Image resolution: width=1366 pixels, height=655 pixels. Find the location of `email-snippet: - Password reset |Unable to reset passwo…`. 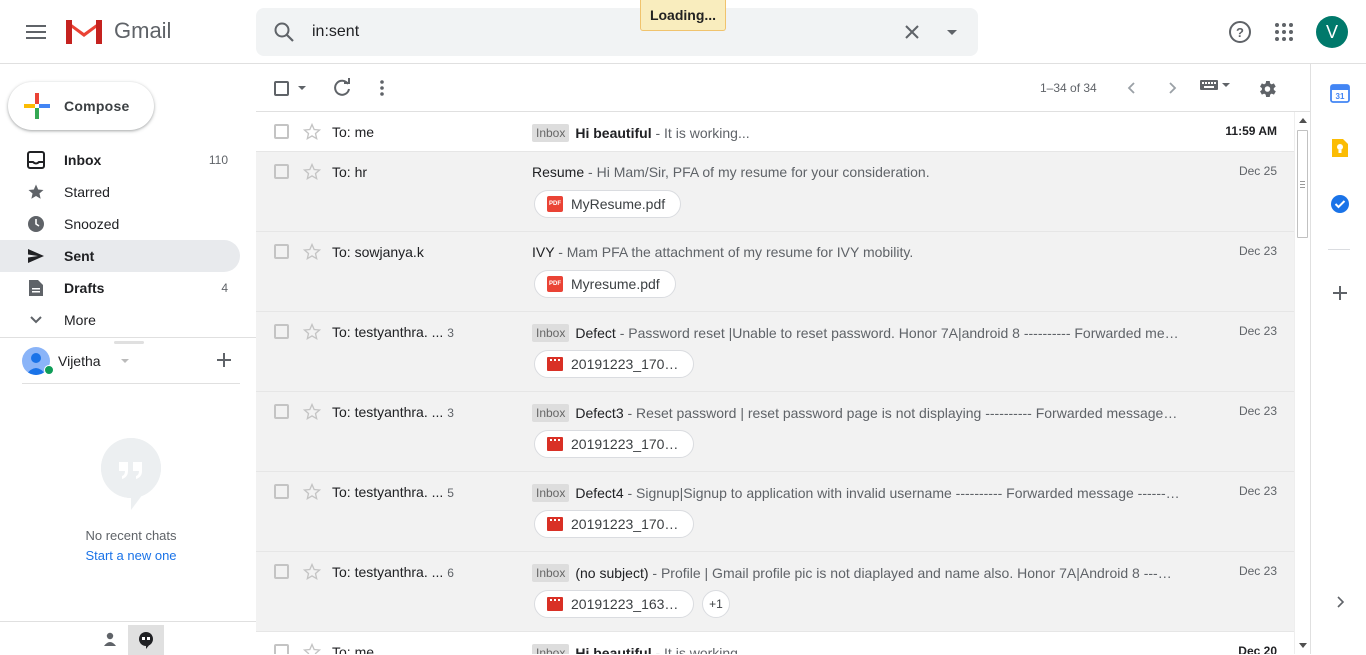

email-snippet: - Password reset |Unable to reset passwo… is located at coordinates (897, 333).